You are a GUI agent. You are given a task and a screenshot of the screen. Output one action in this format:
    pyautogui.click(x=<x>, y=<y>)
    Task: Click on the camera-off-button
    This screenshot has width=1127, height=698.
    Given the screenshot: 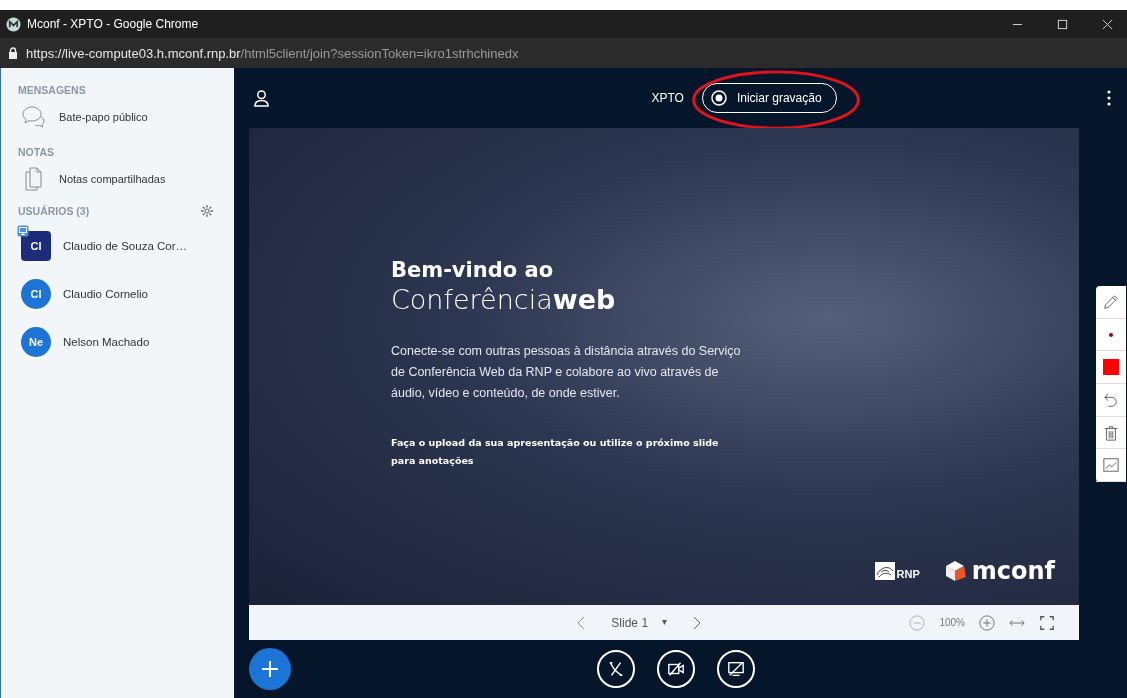 What is the action you would take?
    pyautogui.click(x=675, y=669)
    